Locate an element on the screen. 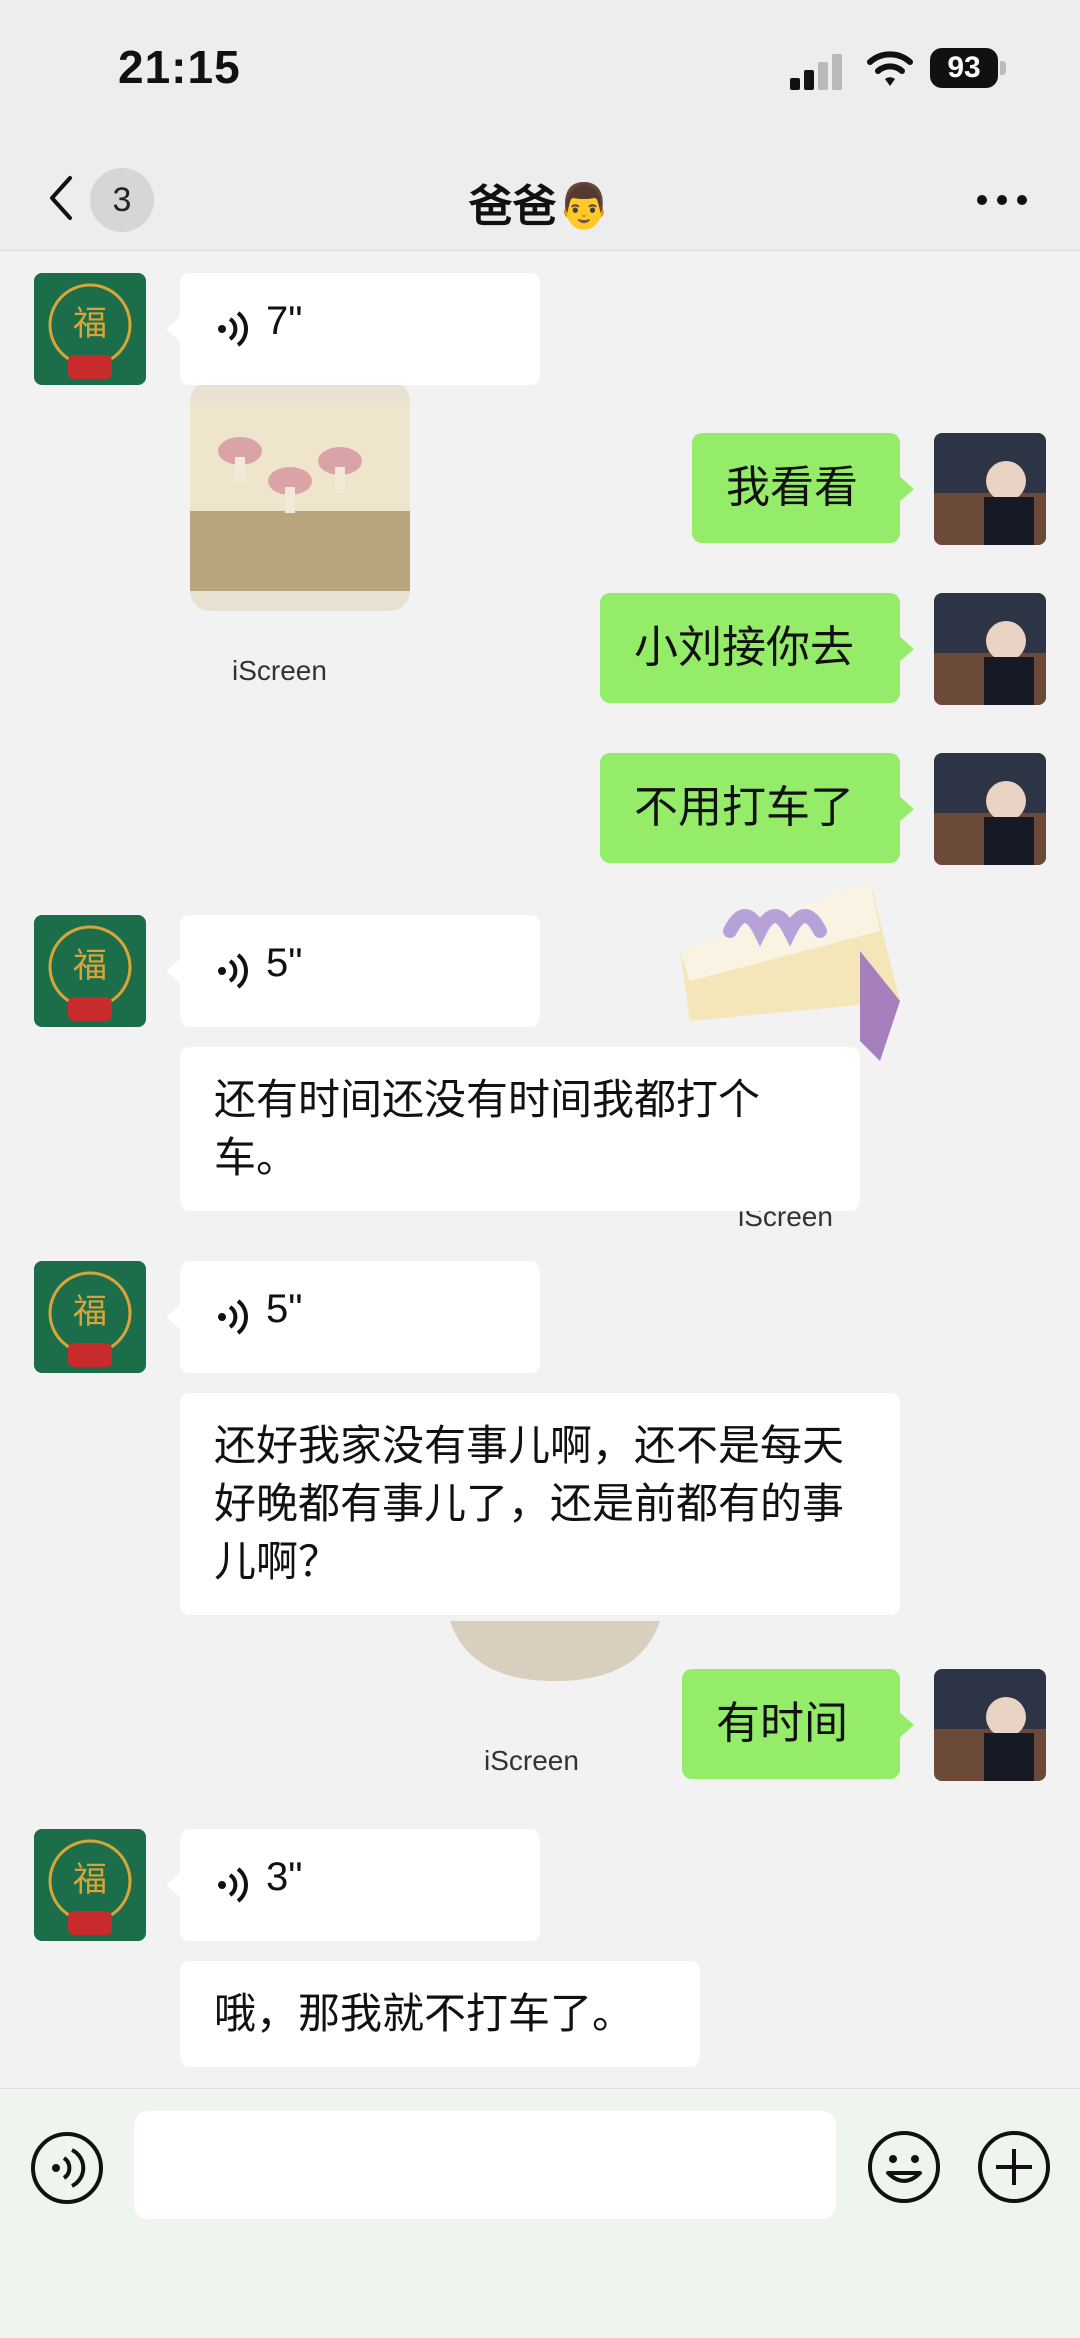 The image size is (1080, 2338). sent-message: 小刘接你去 is located at coordinates (757, 648).